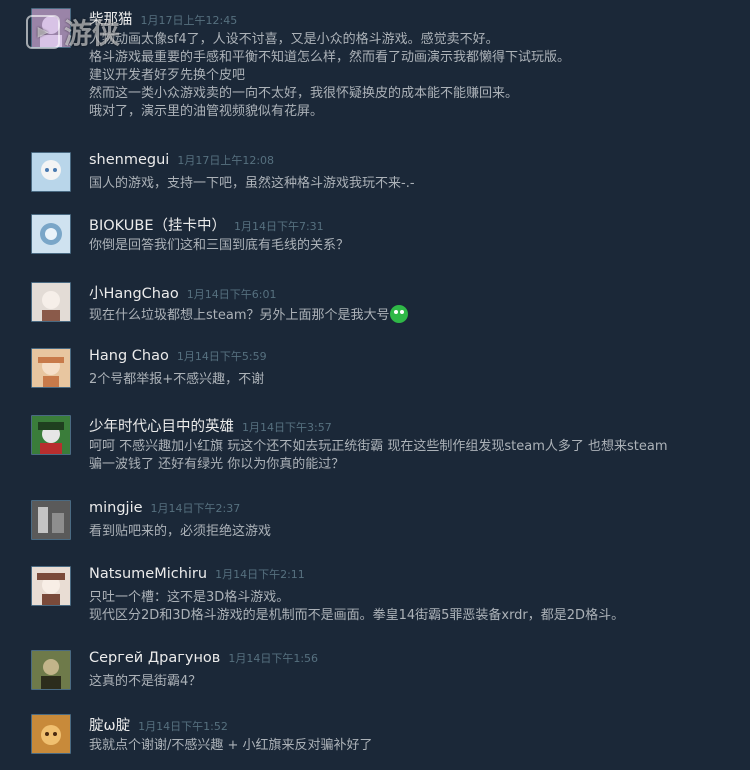  I want to click on author-name: 小HangChao, so click(134, 294).